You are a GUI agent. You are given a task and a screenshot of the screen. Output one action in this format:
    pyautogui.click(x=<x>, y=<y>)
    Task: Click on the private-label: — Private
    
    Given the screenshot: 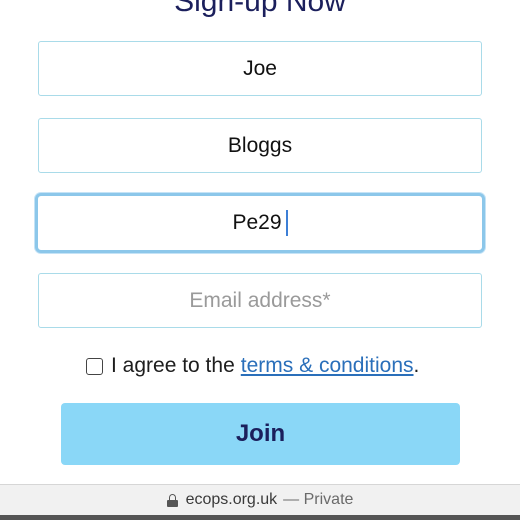 What is the action you would take?
    pyautogui.click(x=318, y=499)
    